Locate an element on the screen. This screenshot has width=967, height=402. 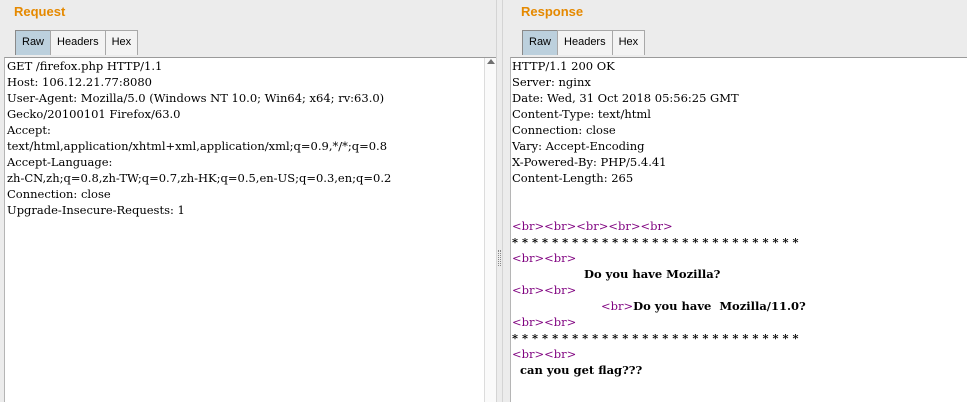
splitter-grip-icon is located at coordinates (499, 258).